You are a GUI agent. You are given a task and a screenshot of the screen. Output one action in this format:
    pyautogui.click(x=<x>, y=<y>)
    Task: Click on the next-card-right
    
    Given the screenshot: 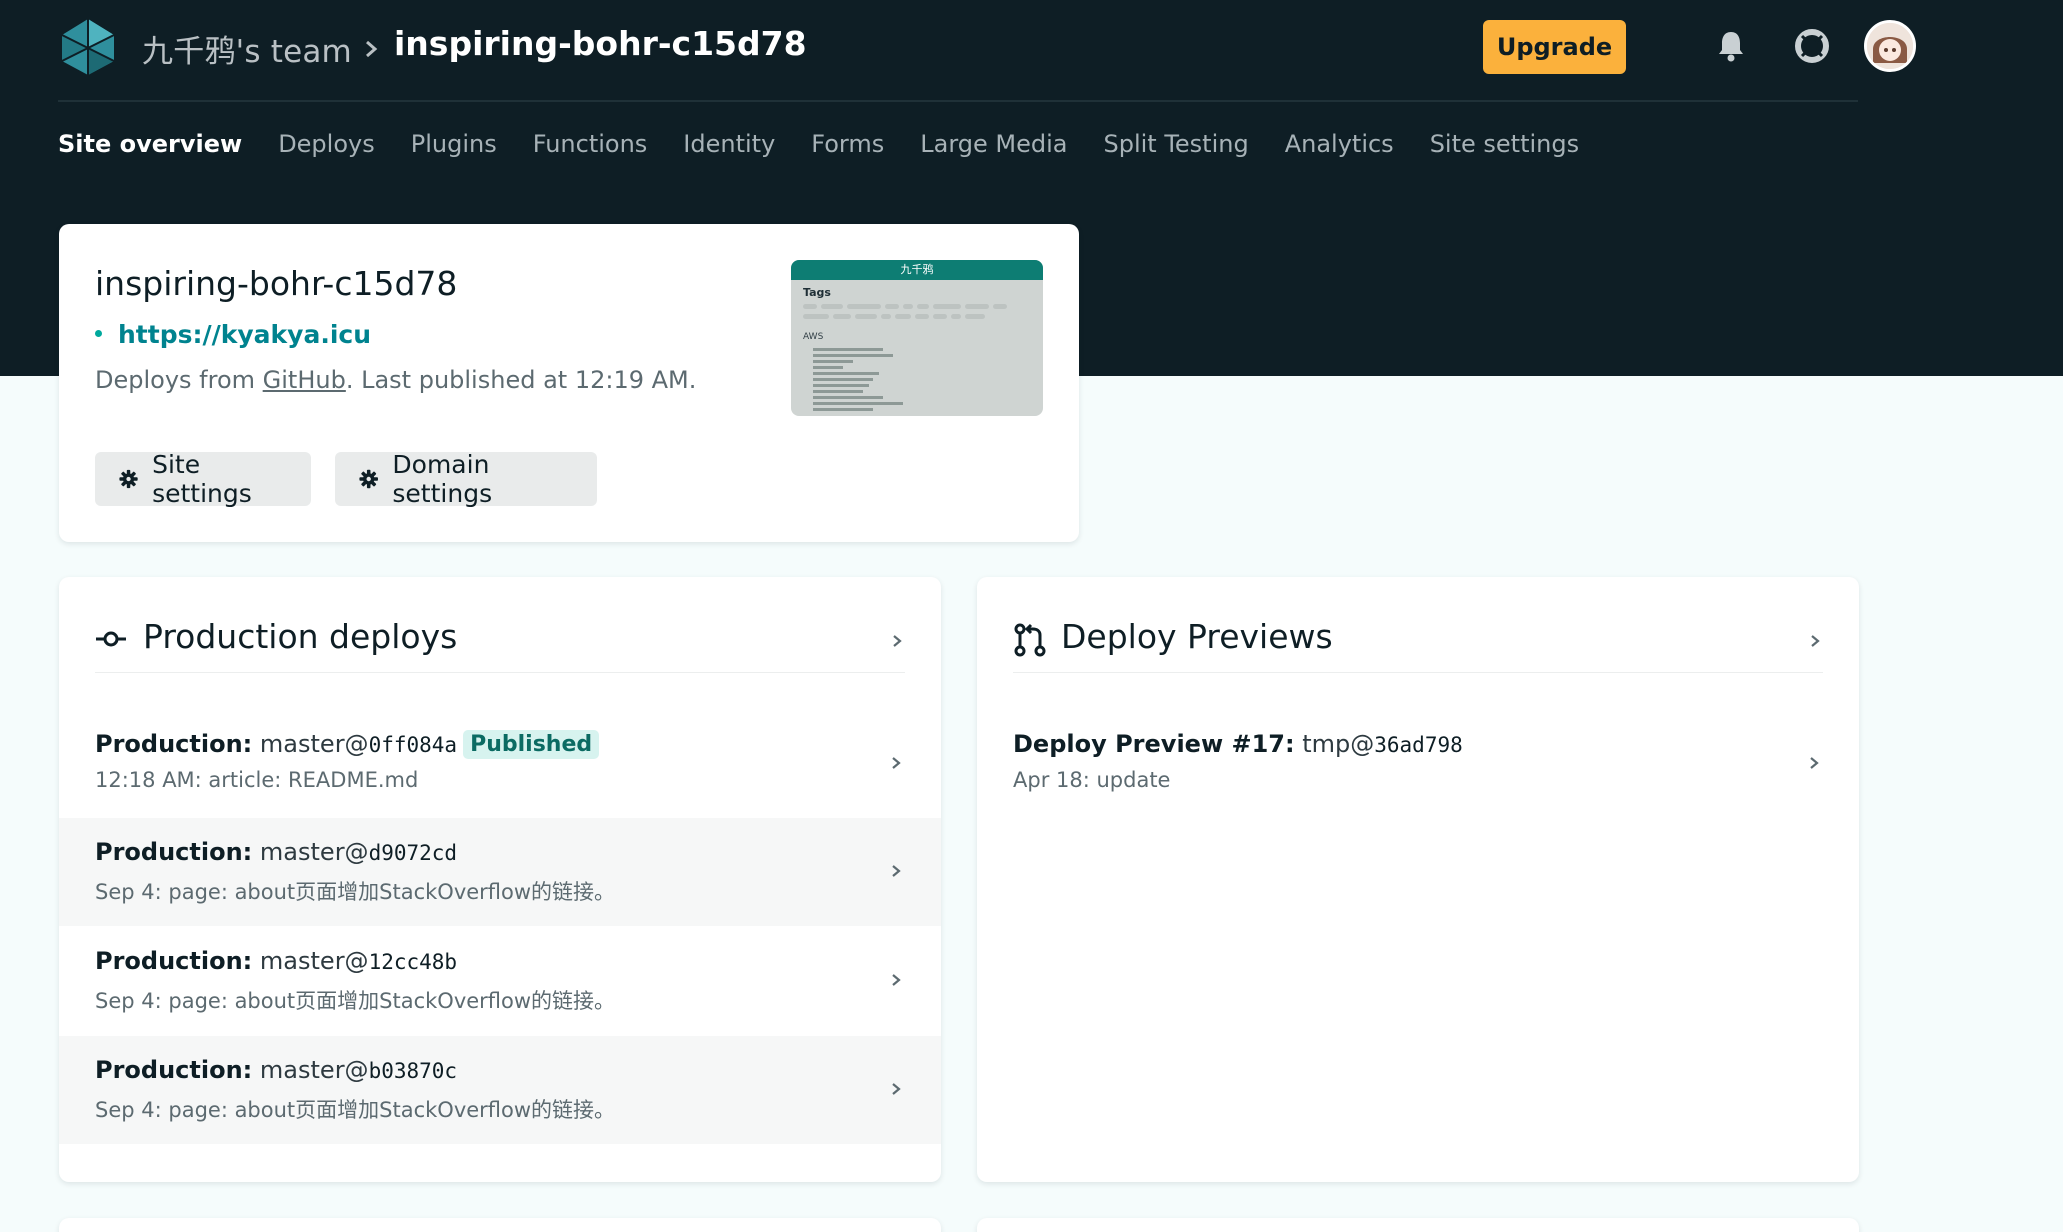 What is the action you would take?
    pyautogui.click(x=1418, y=1225)
    